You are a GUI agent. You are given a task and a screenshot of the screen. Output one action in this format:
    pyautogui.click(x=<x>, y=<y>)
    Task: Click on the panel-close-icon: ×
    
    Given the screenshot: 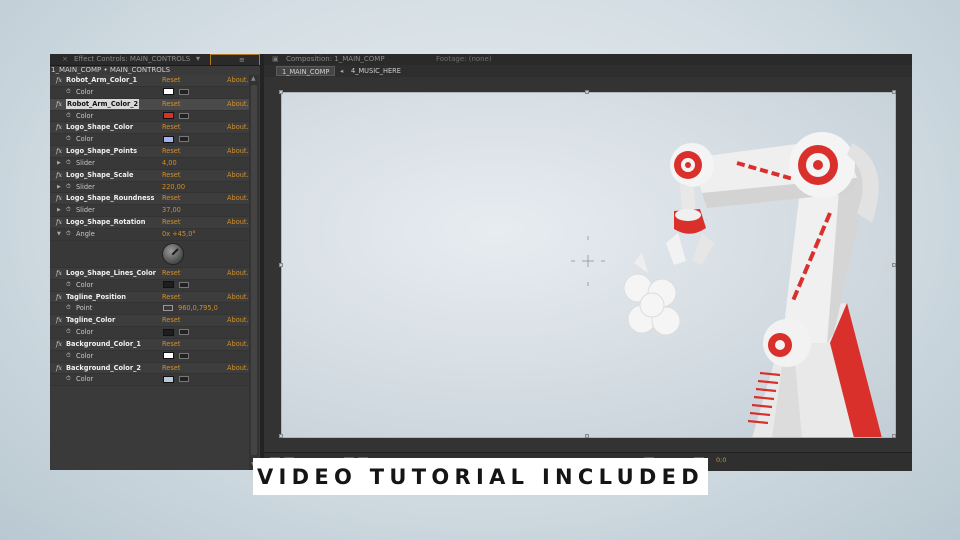 What is the action you would take?
    pyautogui.click(x=65, y=59)
    